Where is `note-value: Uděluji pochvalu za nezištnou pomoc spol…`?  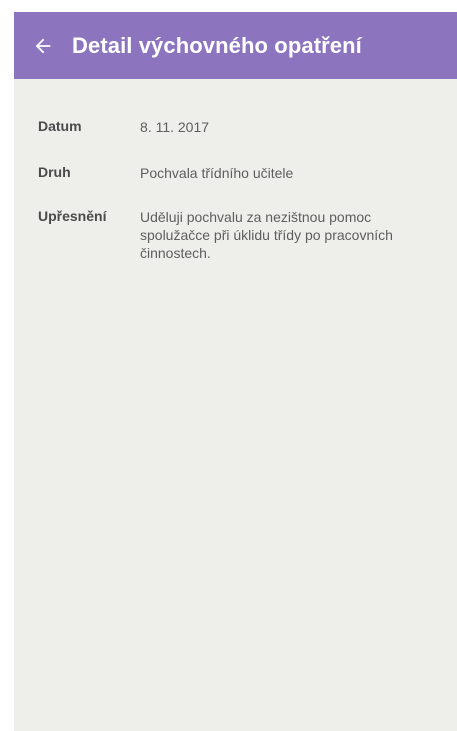 note-value: Uděluji pochvalu za nezištnou pomoc spol… is located at coordinates (266, 235).